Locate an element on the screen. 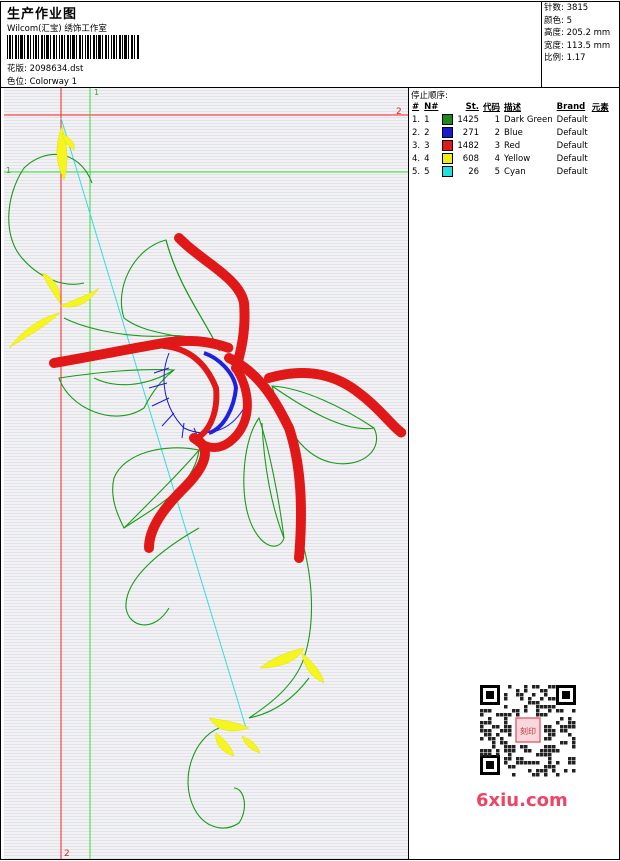 The image size is (620, 861). row-description: Yellow is located at coordinates (517, 158).